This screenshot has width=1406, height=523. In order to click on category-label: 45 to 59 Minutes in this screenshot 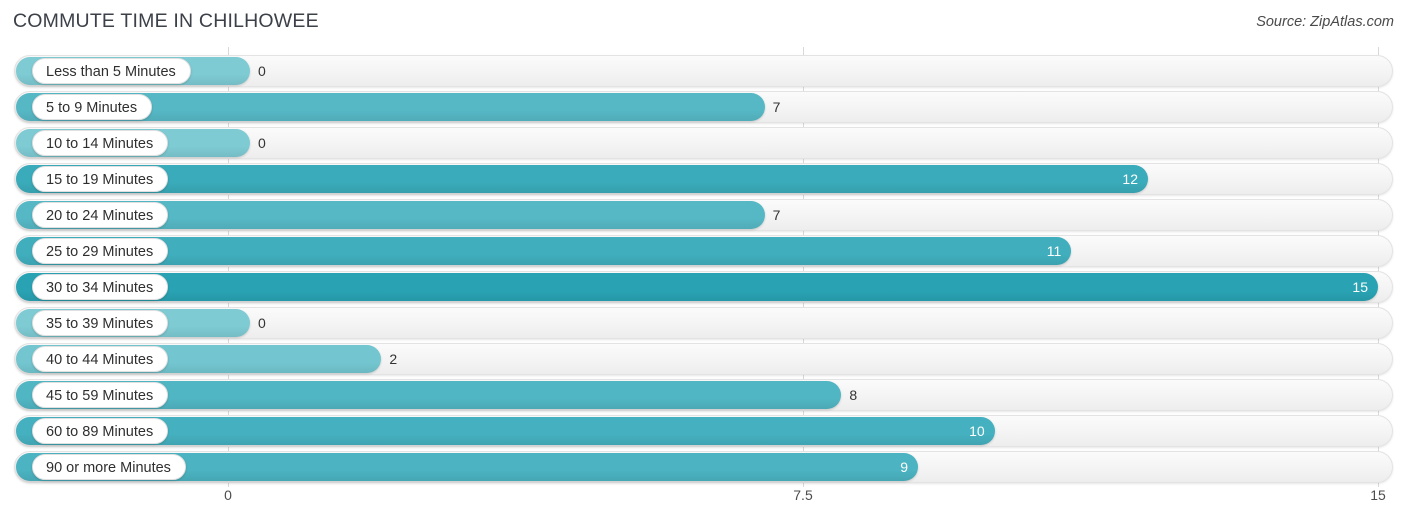, I will do `click(100, 395)`.